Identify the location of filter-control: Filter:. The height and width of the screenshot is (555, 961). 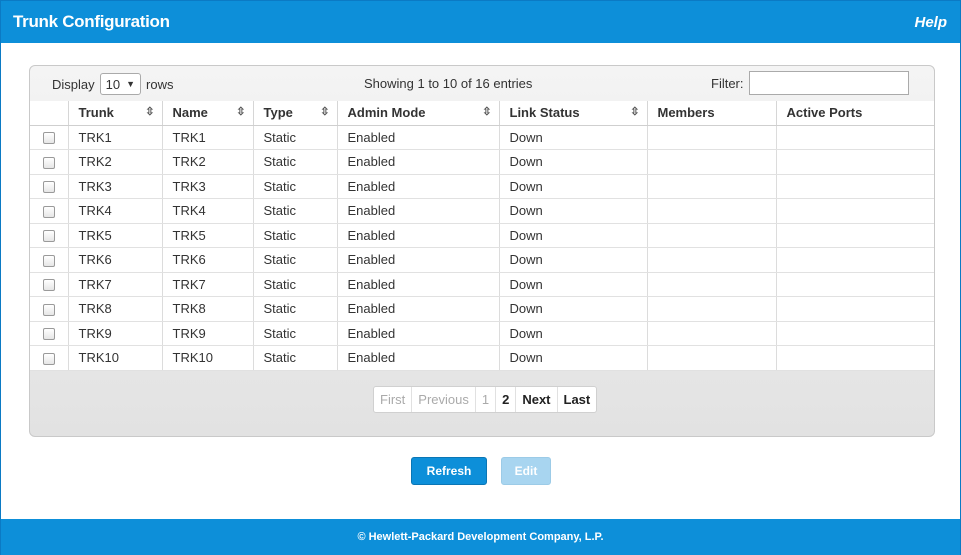
(810, 83).